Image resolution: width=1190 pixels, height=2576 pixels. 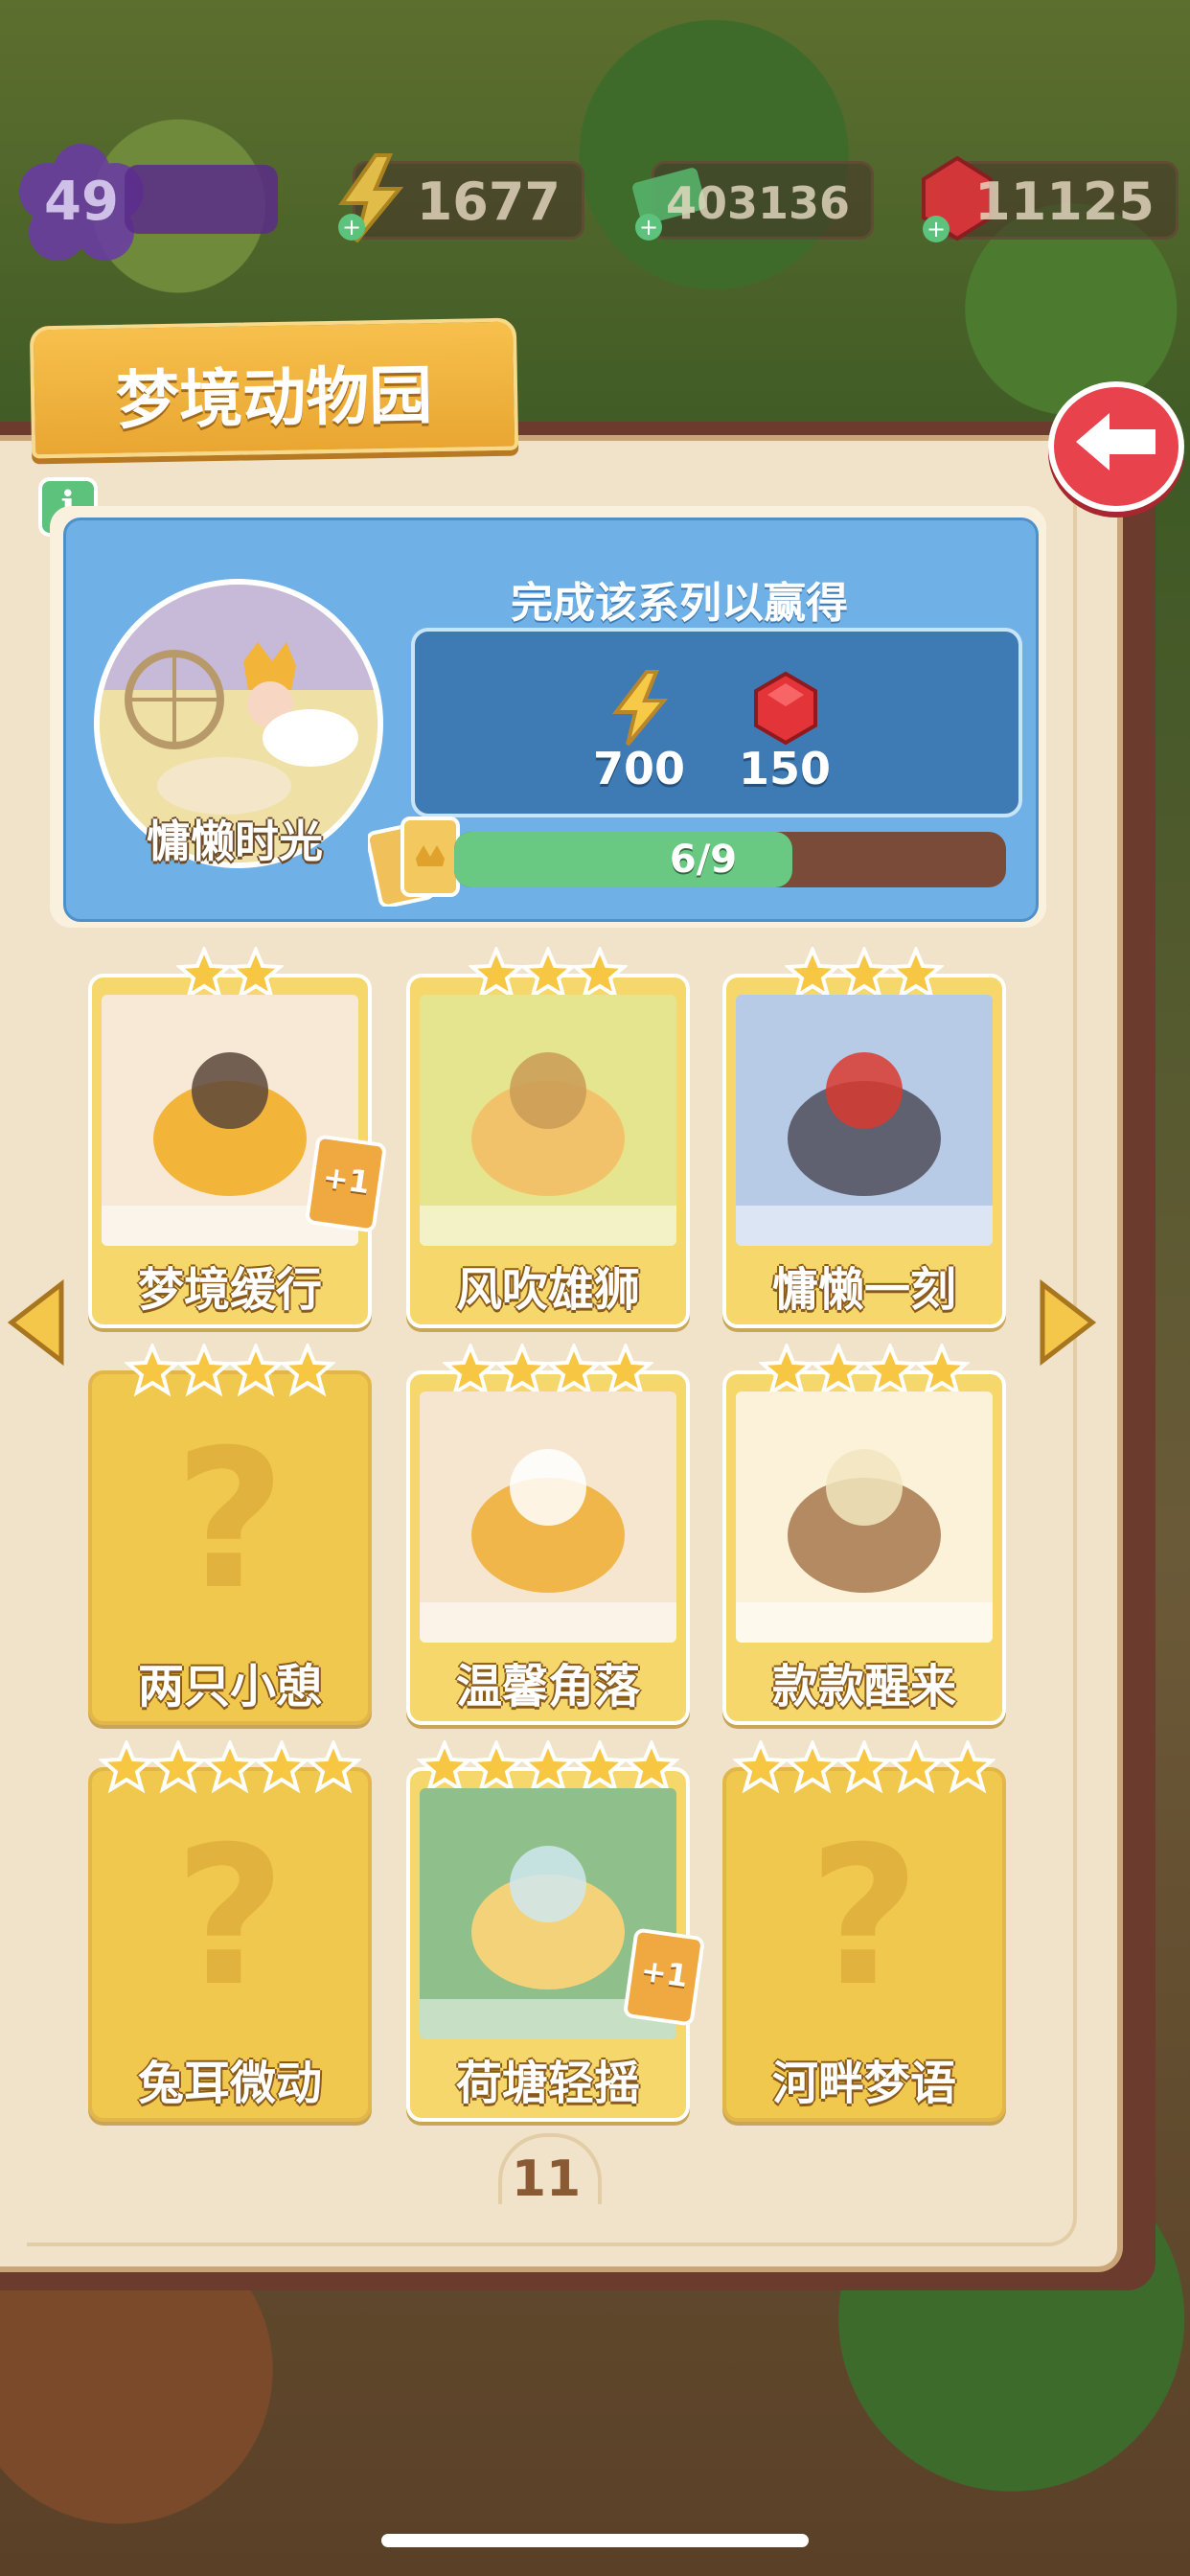 What do you see at coordinates (786, 708) in the screenshot?
I see `ruby-icon` at bounding box center [786, 708].